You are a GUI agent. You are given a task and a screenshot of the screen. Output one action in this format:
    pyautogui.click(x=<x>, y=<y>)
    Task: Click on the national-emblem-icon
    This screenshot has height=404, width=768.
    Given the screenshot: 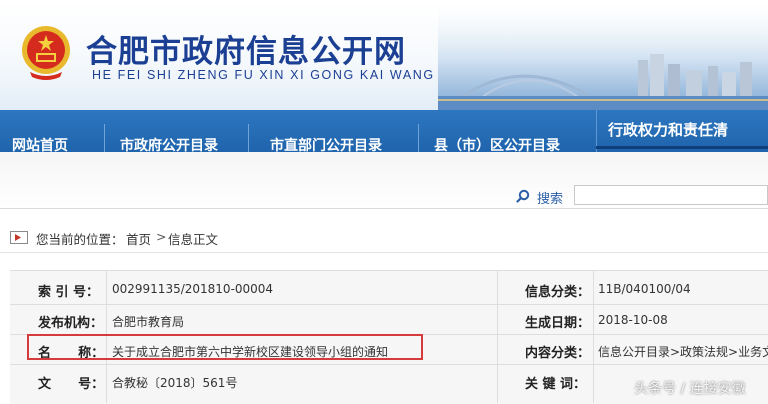 What is the action you would take?
    pyautogui.click(x=46, y=53)
    